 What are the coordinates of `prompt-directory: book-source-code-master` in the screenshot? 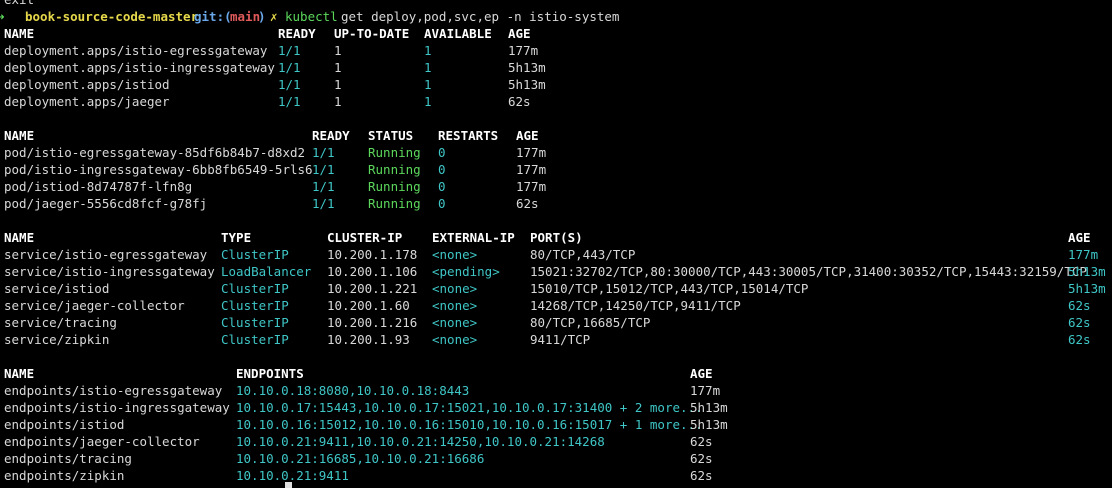 It's located at (112, 16).